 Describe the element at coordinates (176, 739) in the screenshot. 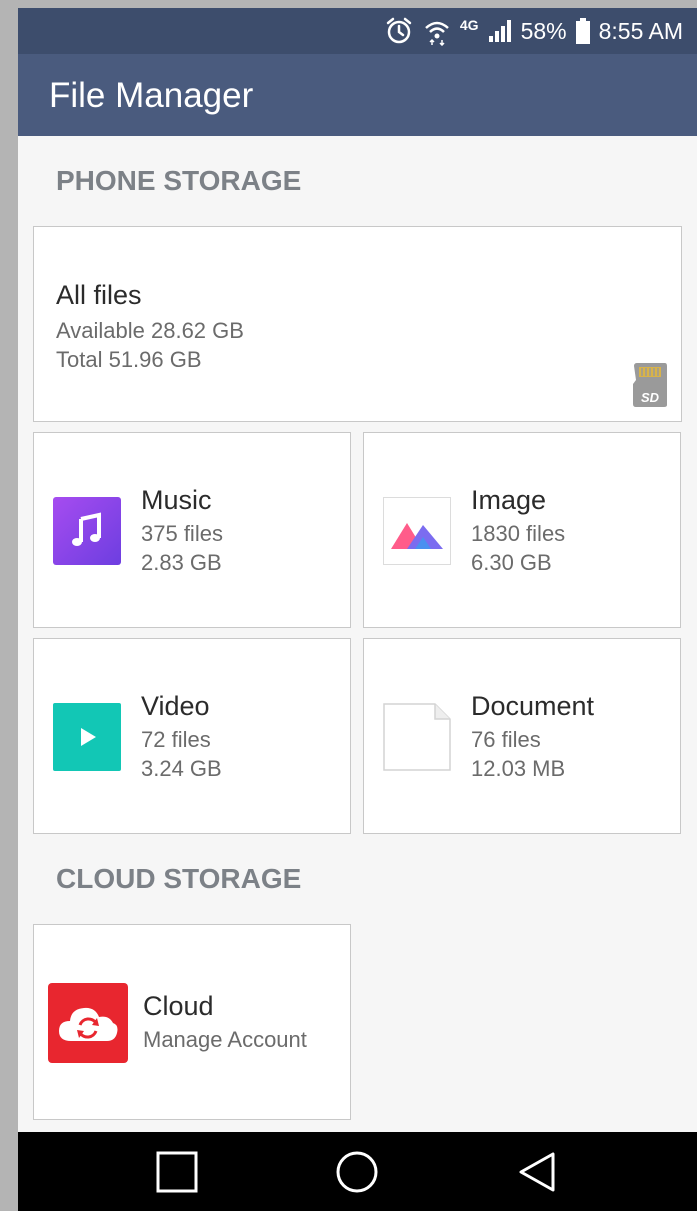

I see `video-file-count: 72 files` at that location.